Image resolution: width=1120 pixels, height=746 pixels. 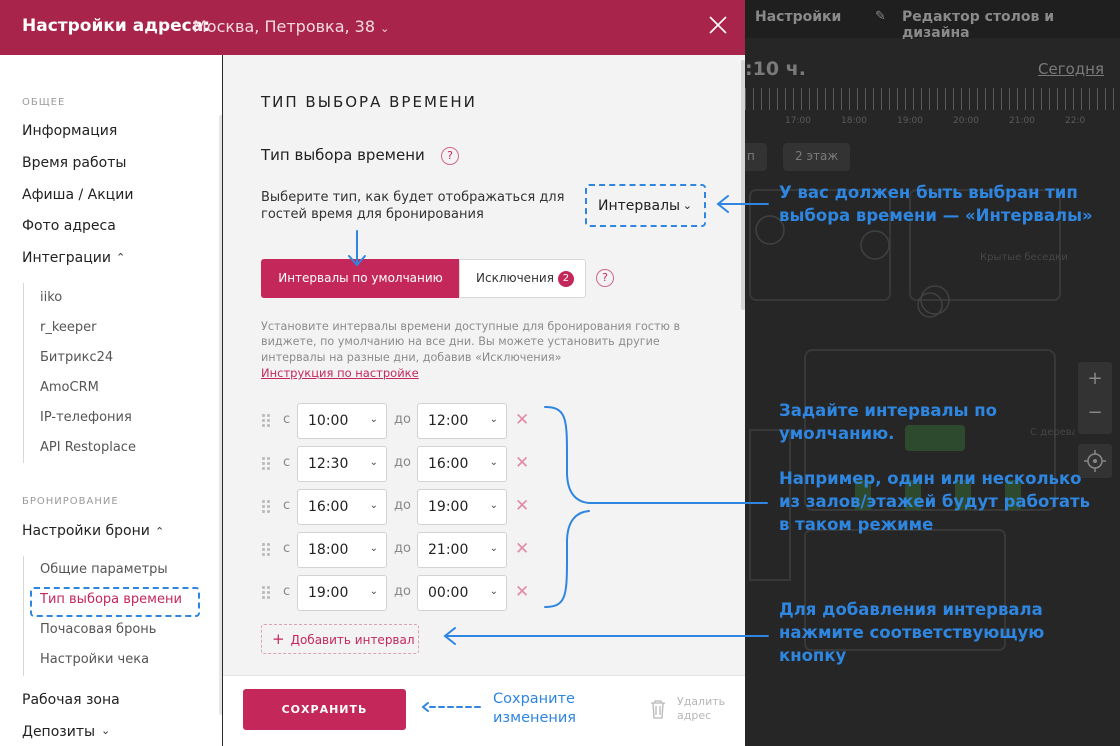 I want to click on add-interval-button: + Добавить интервал, so click(x=340, y=639).